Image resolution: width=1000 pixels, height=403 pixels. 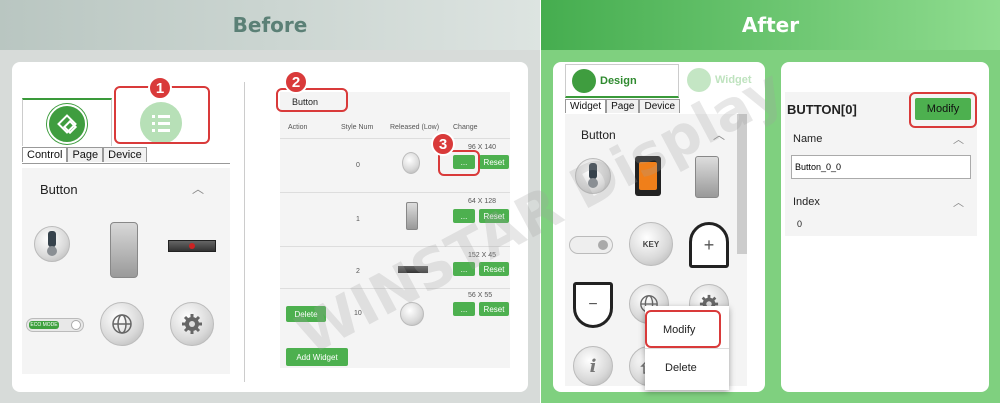 I want to click on index-value: 0, so click(x=800, y=224).